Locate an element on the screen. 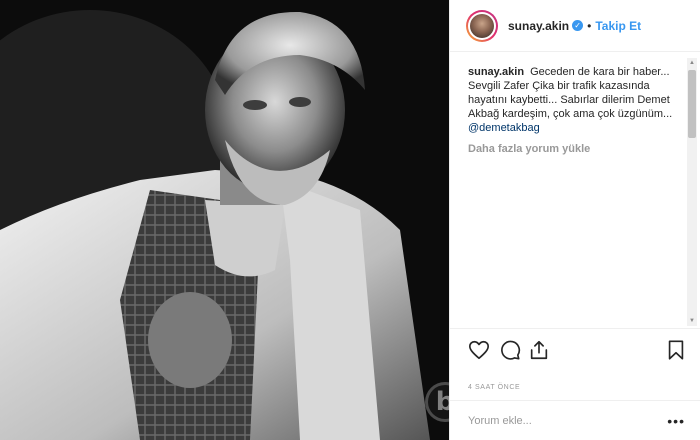  add-comment-bar: ••• is located at coordinates (575, 420).